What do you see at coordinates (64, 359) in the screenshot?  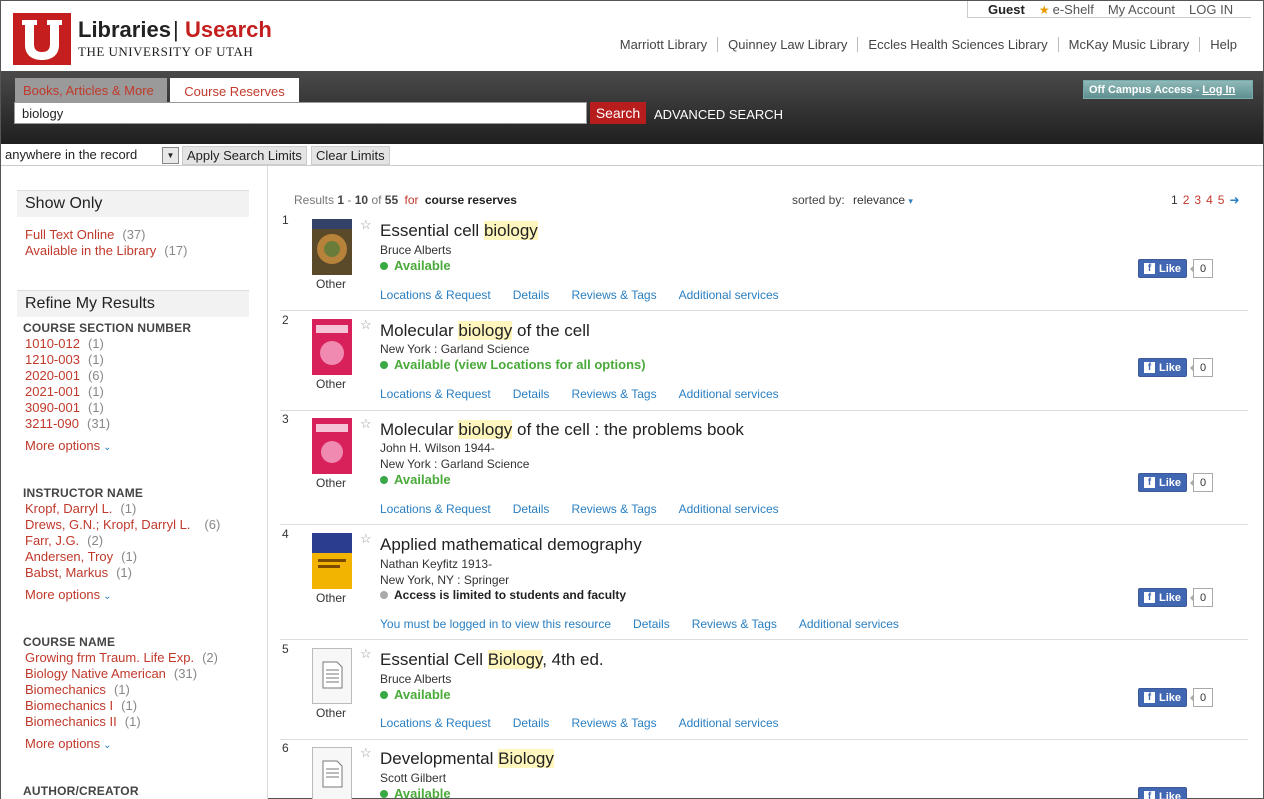 I see `facet-course-section: 1210-003 (1)` at bounding box center [64, 359].